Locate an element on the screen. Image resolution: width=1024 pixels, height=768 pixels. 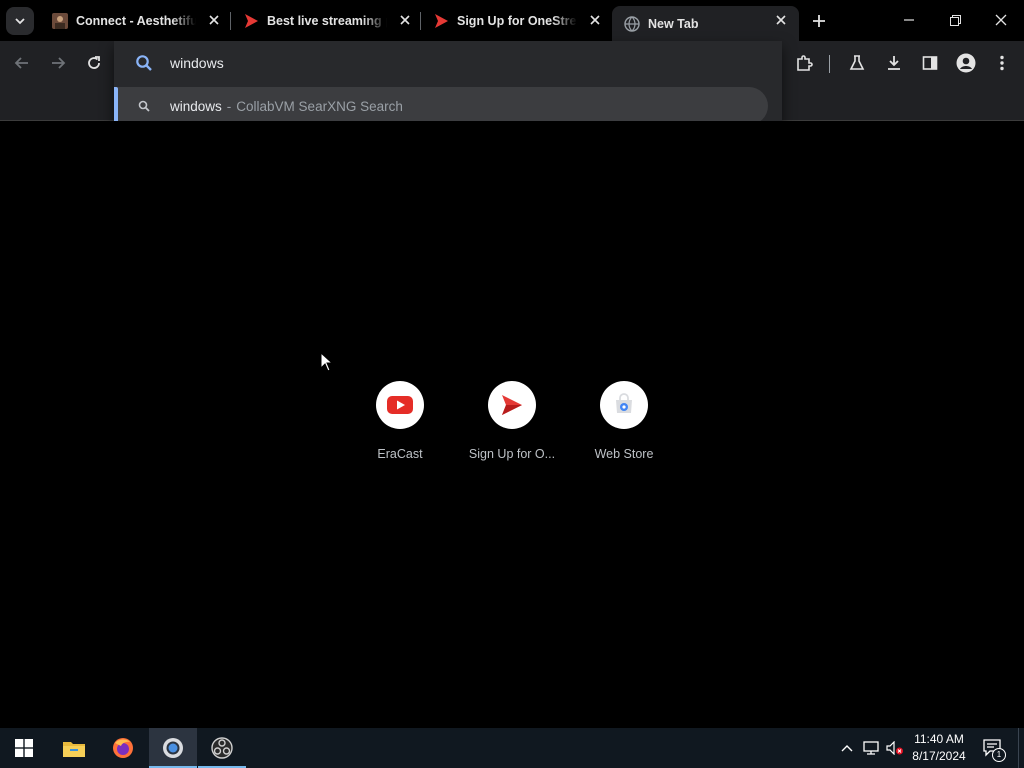
minimize-button is located at coordinates (909, 20).